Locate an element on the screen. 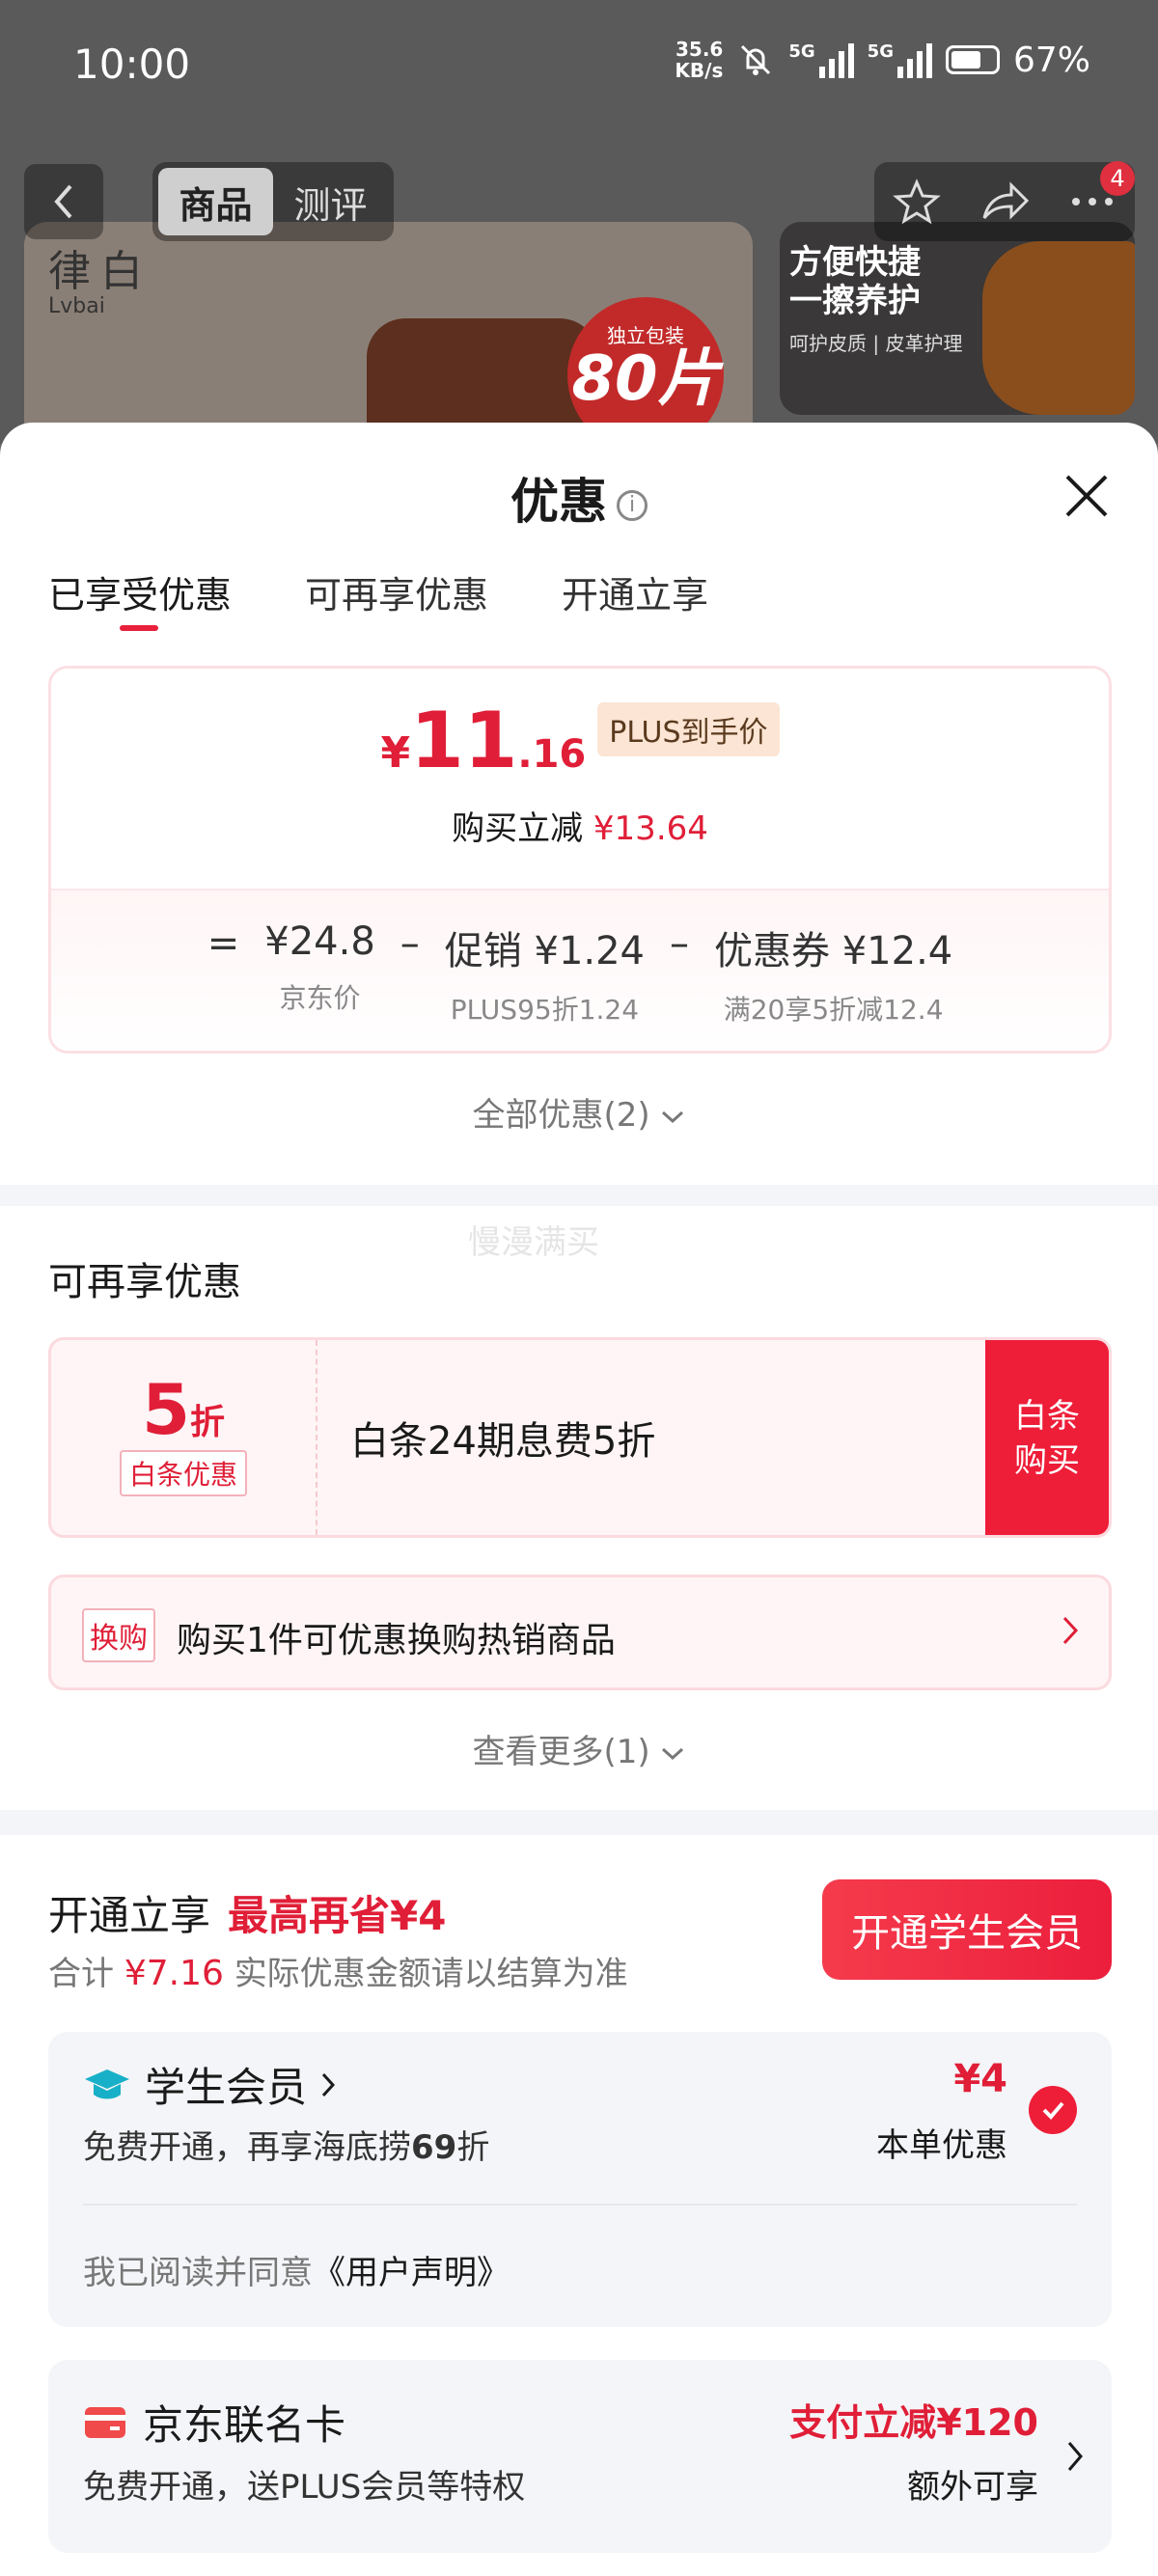 The width and height of the screenshot is (1158, 2576). swap-tag: 换购 is located at coordinates (118, 1635).